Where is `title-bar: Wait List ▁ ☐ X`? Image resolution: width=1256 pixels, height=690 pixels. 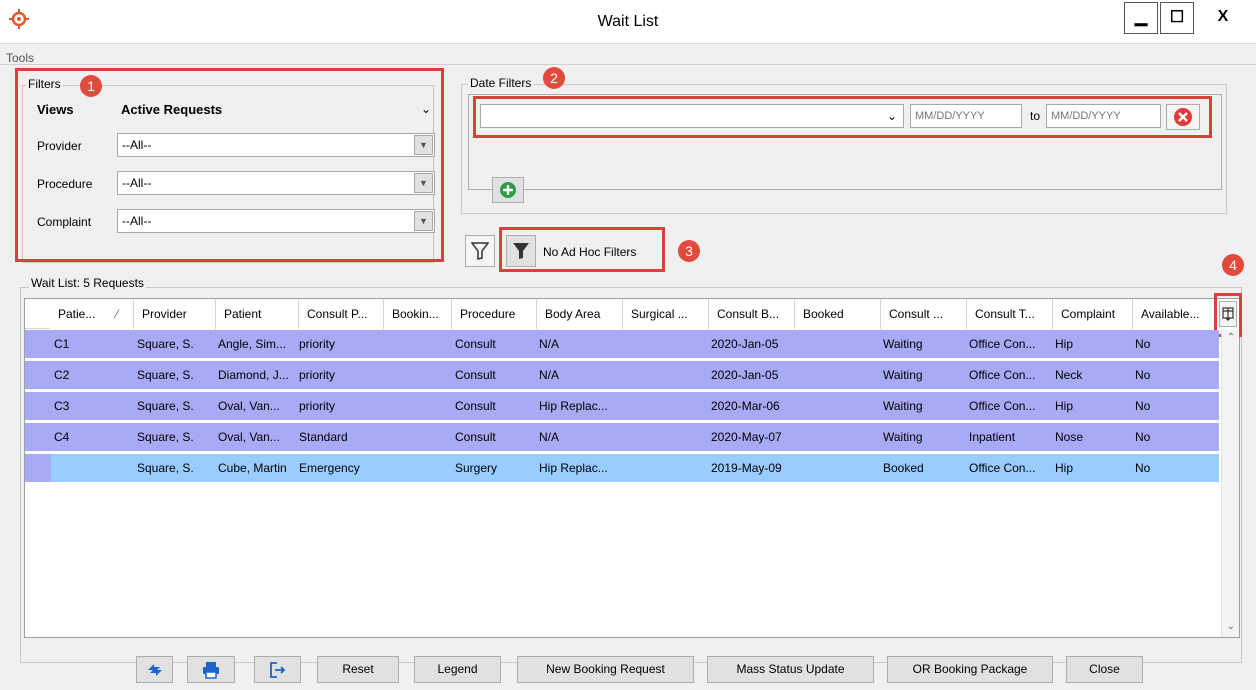
title-bar: Wait List ▁ ☐ X is located at coordinates (628, 22).